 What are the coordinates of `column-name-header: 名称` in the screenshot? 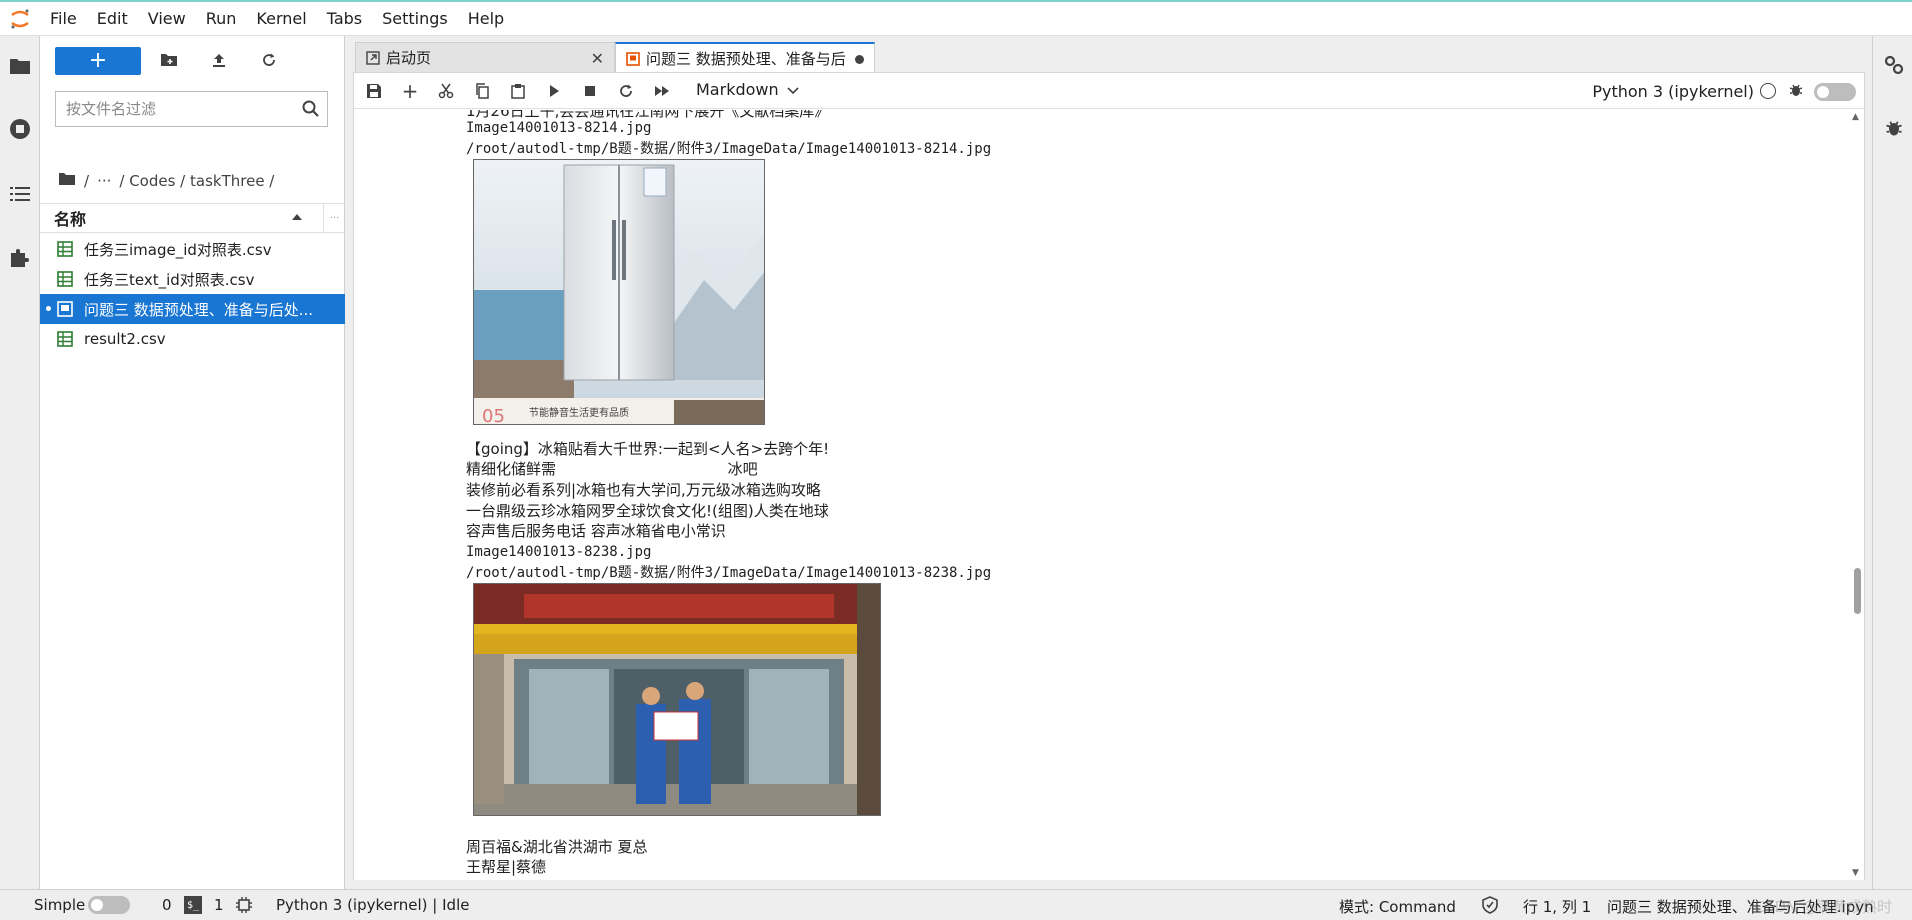 It's located at (70, 218).